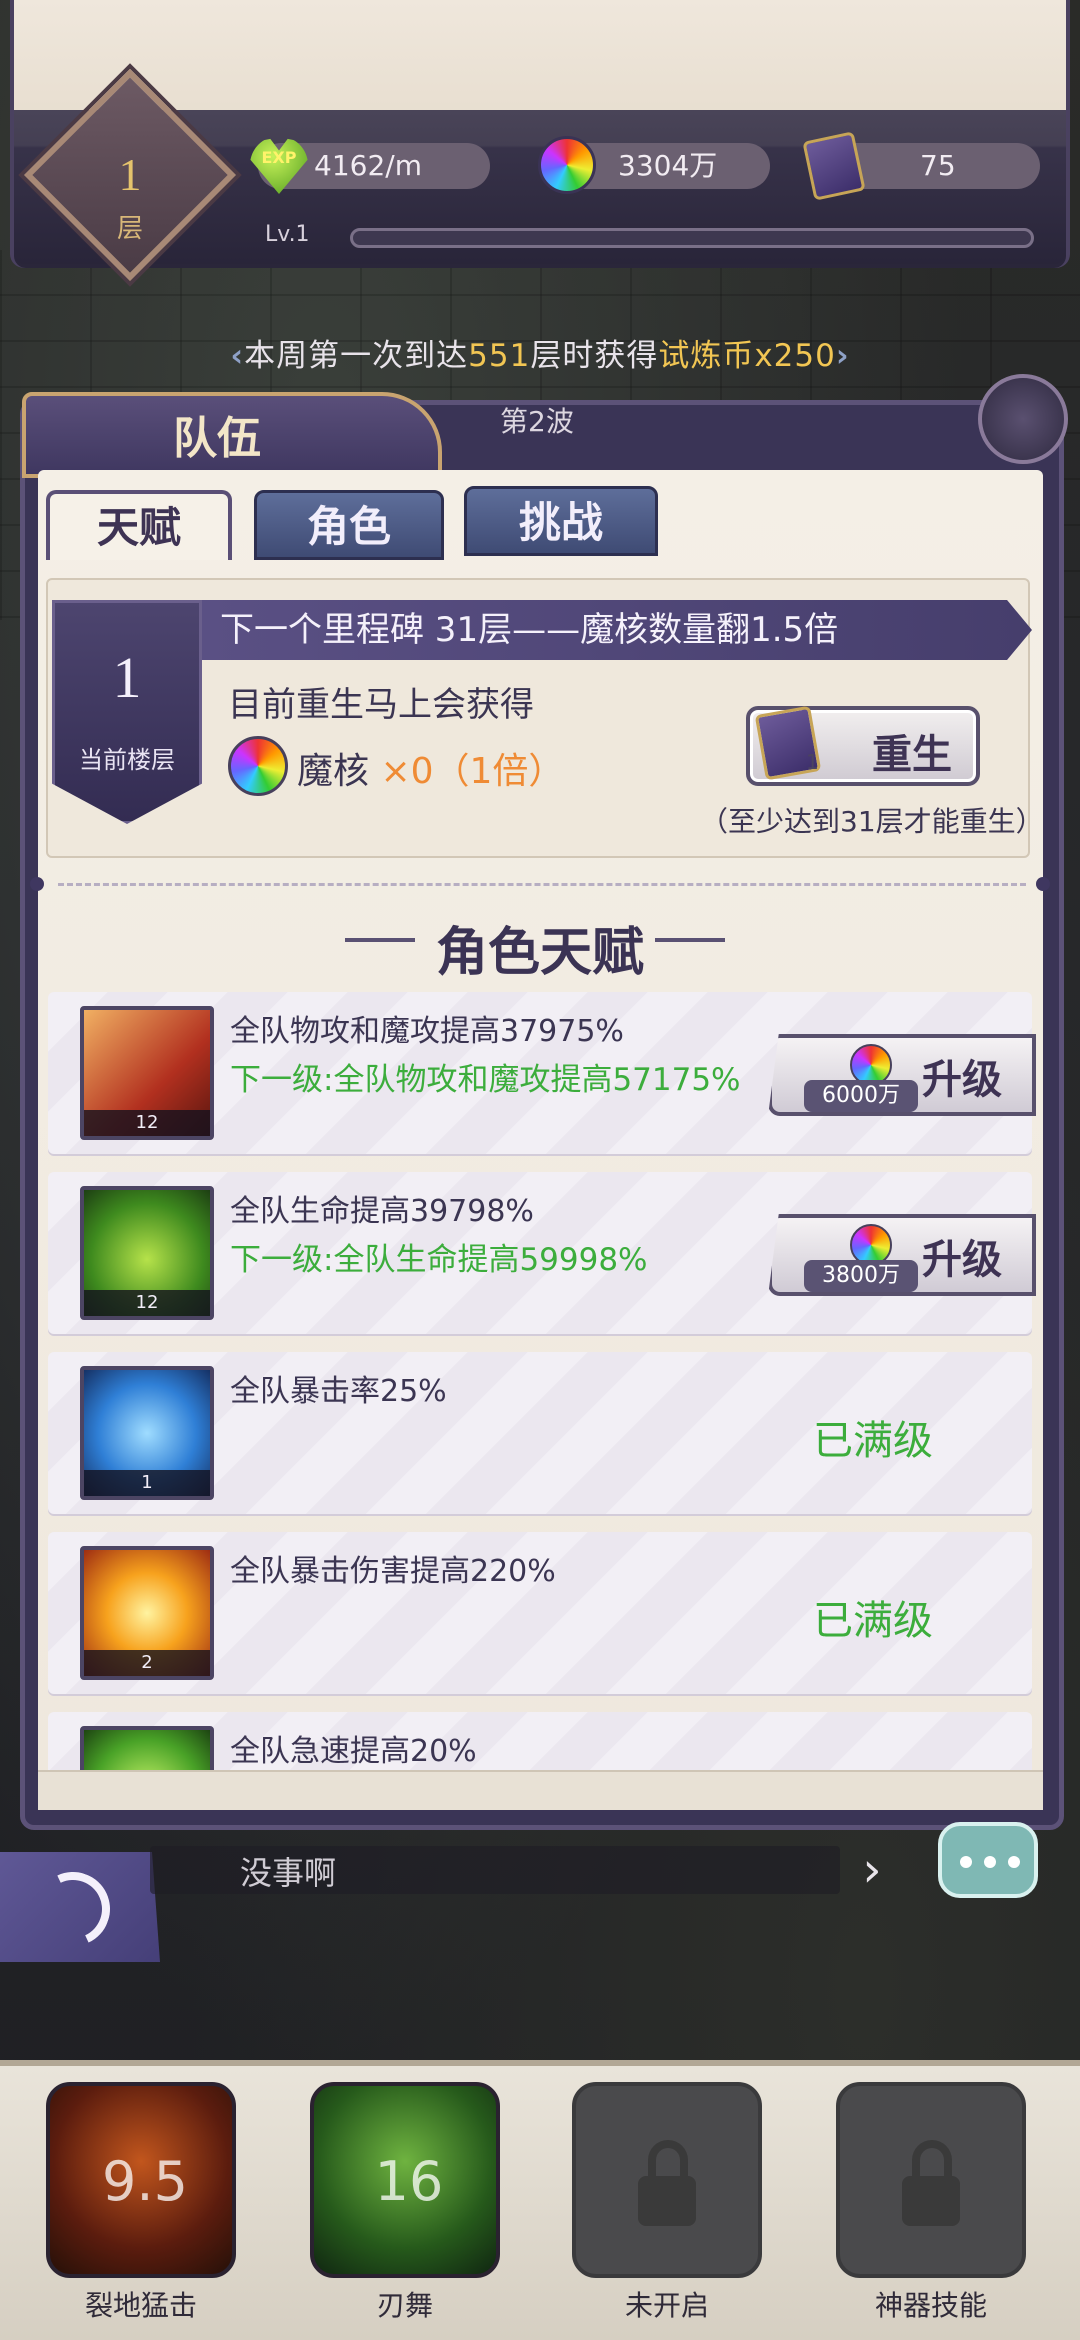 Image resolution: width=1080 pixels, height=2340 pixels. I want to click on rebirth-requirement: （至少达到31层才能重生）, so click(872, 821).